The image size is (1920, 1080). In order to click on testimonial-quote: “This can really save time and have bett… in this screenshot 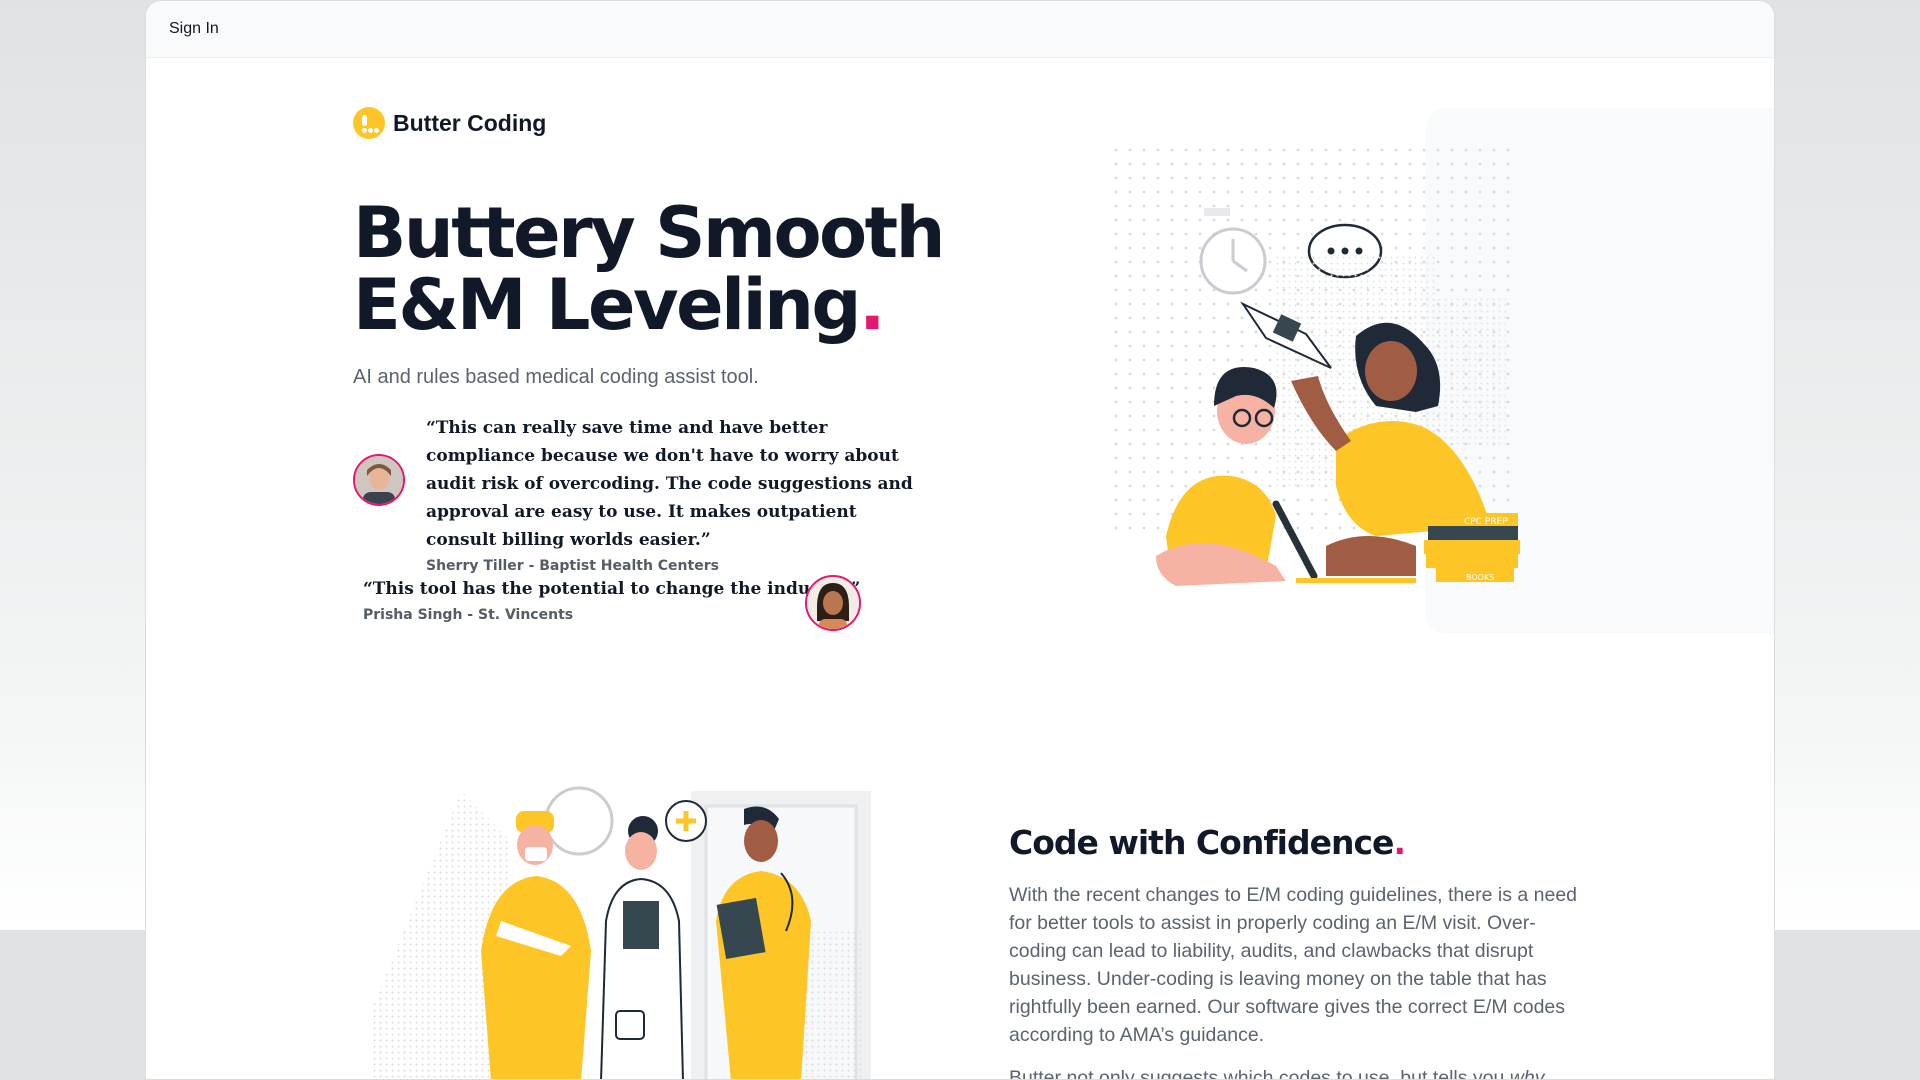, I will do `click(669, 484)`.